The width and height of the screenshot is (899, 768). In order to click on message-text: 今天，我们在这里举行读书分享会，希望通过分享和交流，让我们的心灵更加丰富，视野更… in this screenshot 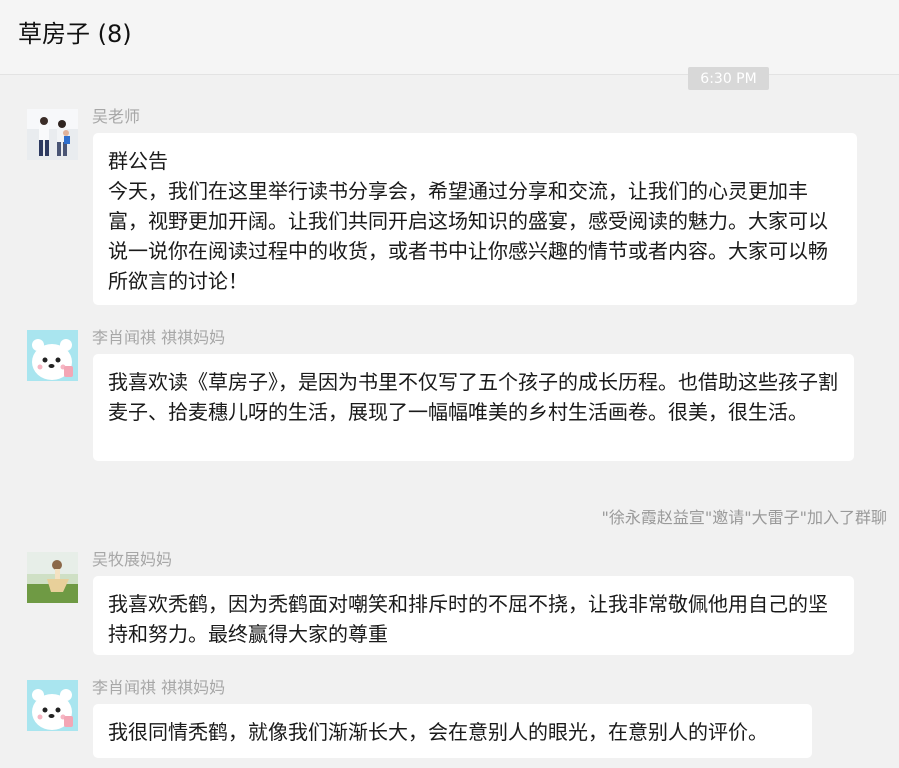, I will do `click(468, 236)`.